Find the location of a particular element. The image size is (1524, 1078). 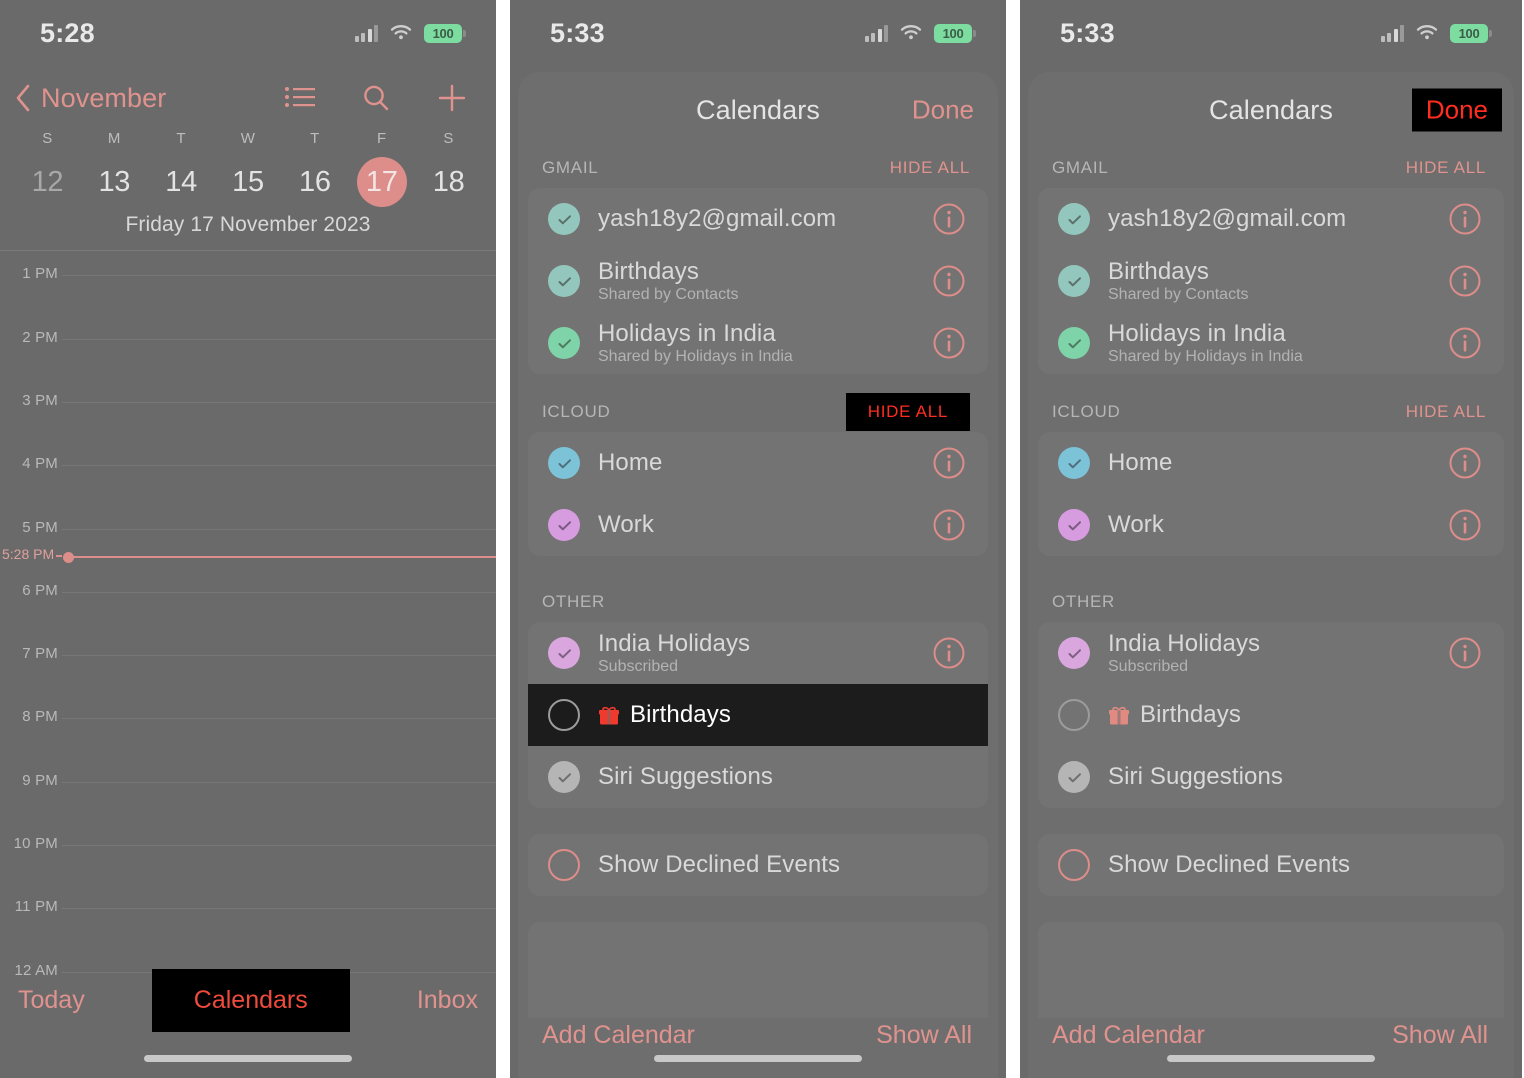

back-to-month-button: November is located at coordinates (90, 98).